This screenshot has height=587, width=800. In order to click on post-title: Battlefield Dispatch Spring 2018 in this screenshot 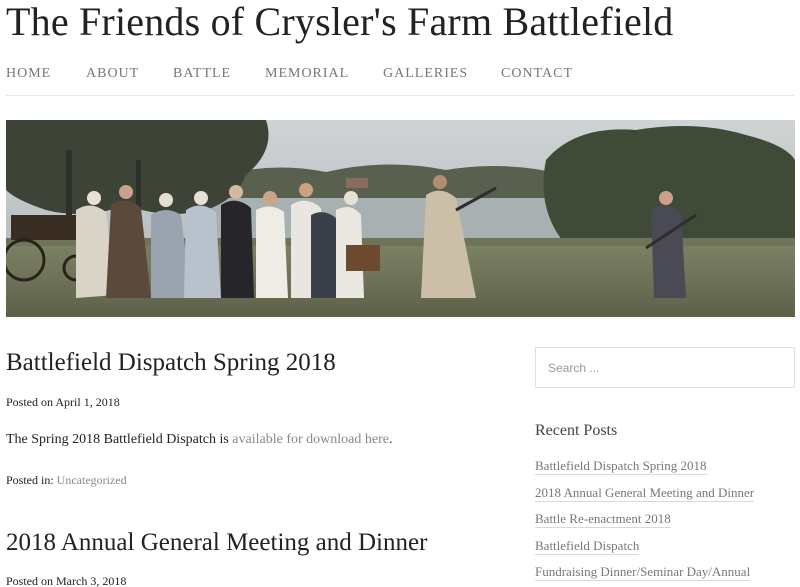, I will do `click(171, 363)`.